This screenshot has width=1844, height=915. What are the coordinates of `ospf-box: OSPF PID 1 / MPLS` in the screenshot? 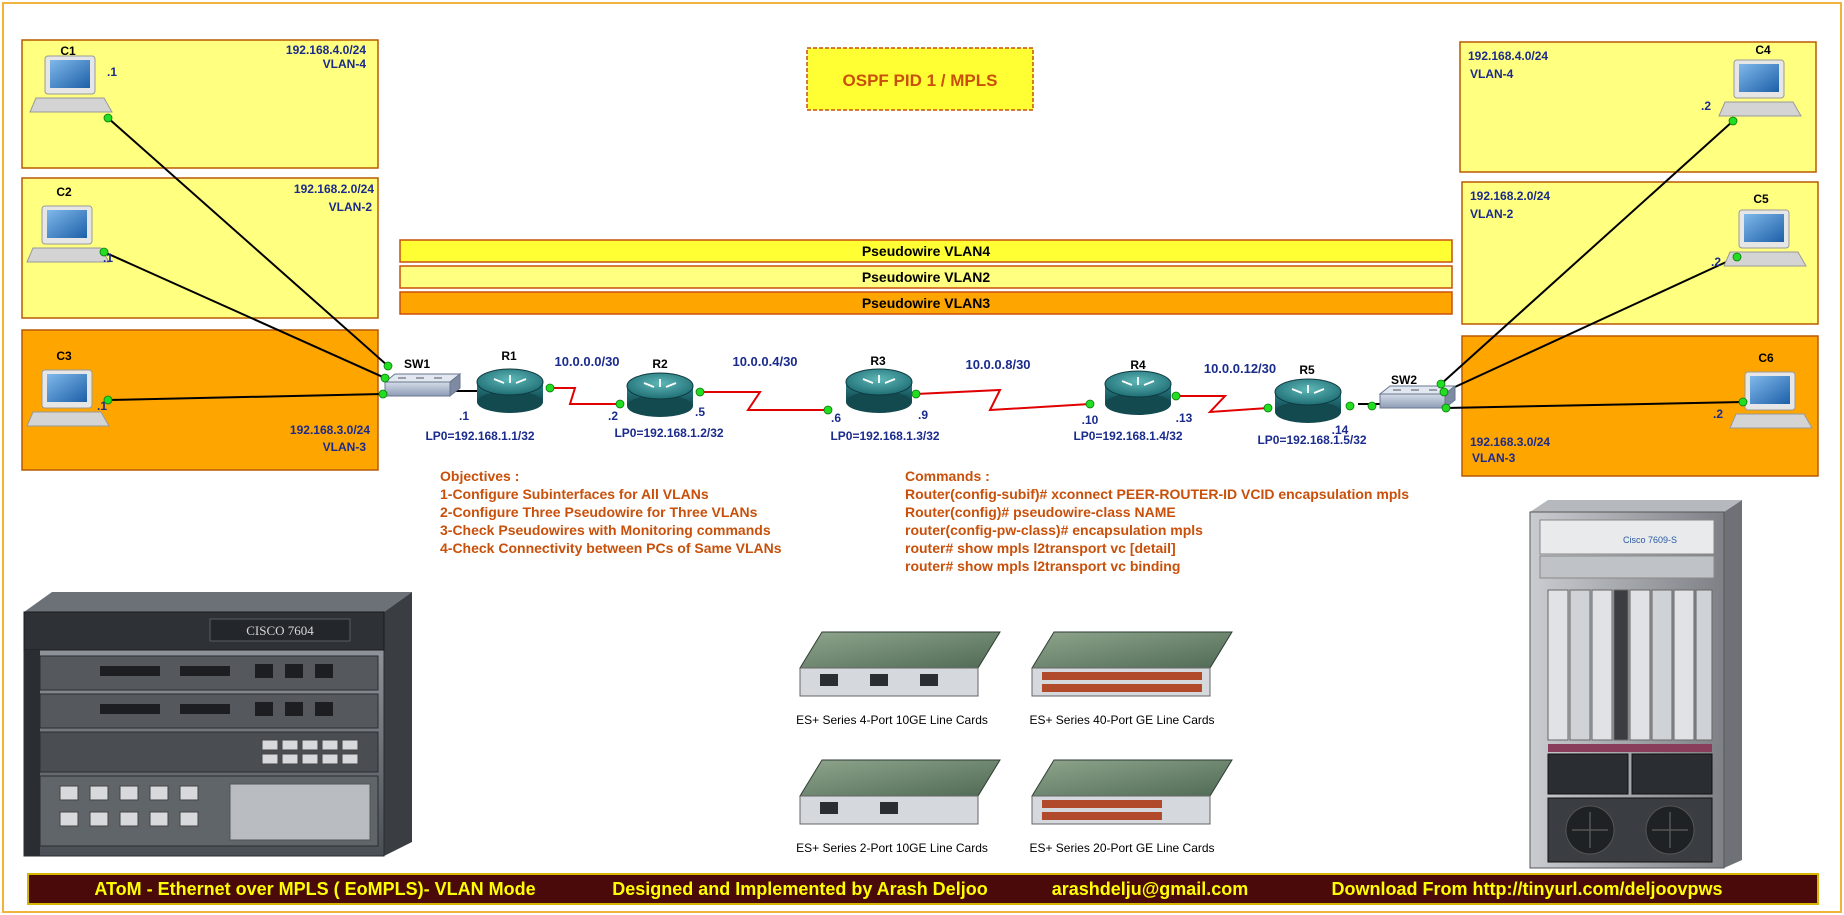 It's located at (920, 79).